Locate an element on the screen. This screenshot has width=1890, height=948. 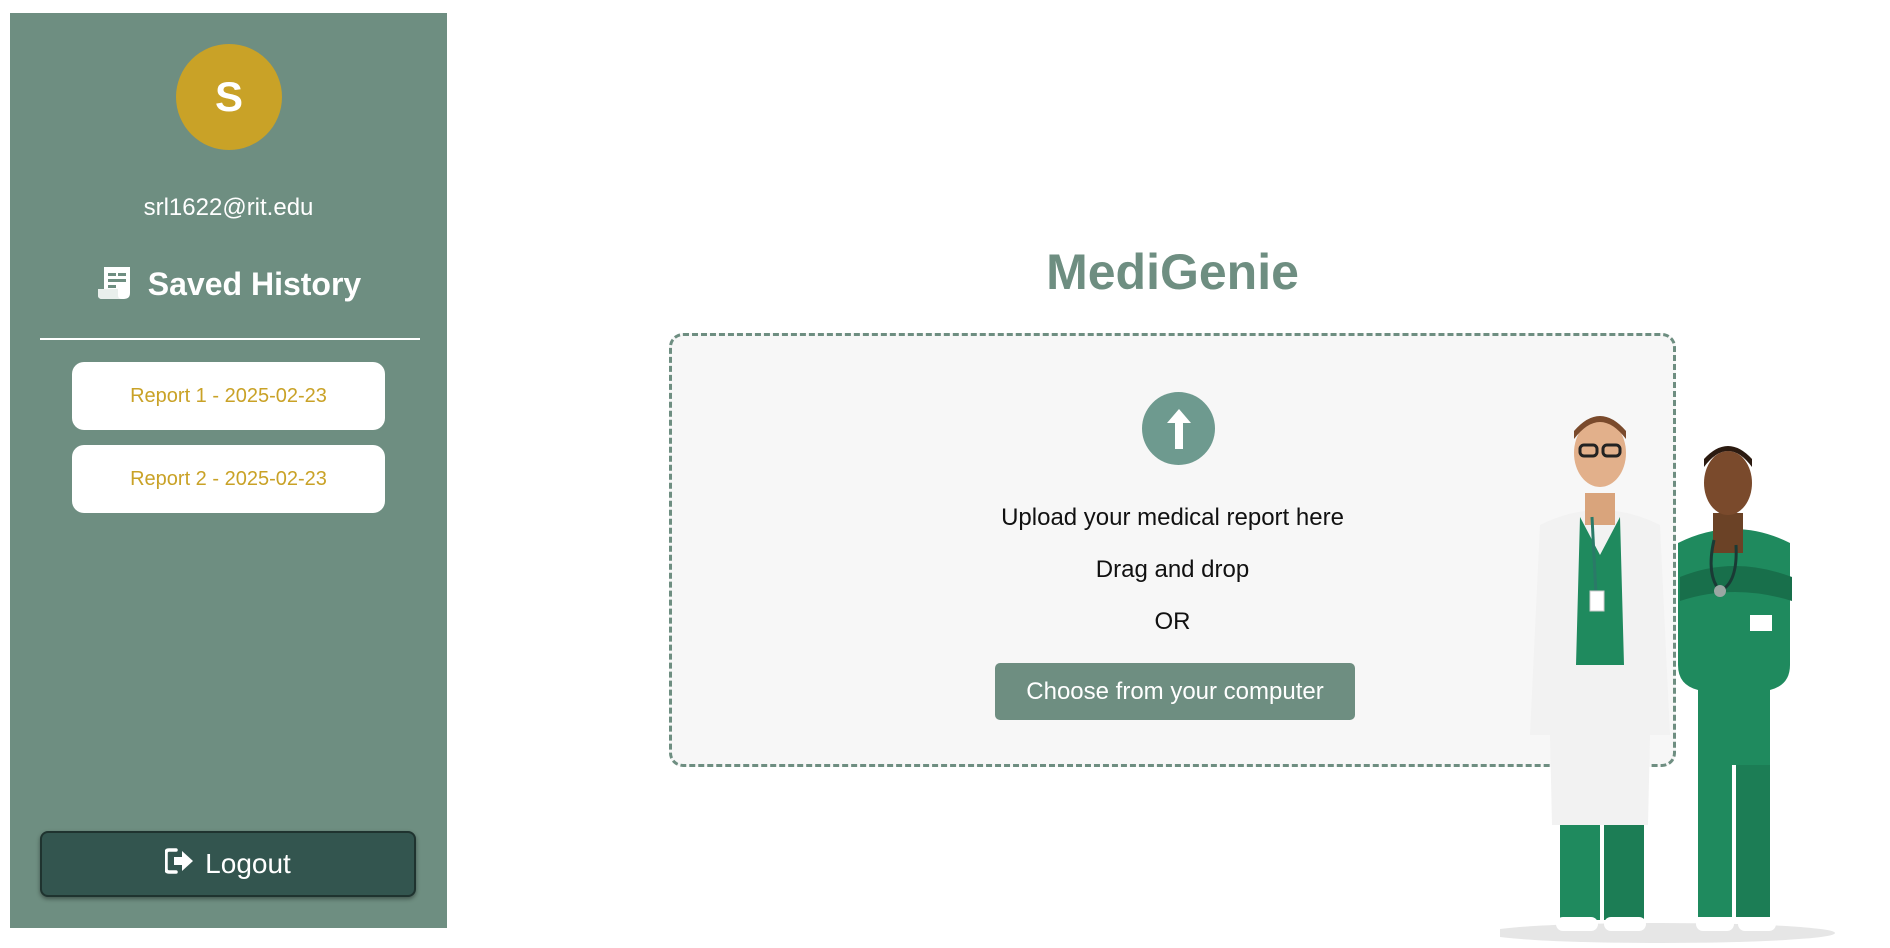
sidebar-divider is located at coordinates (230, 339).